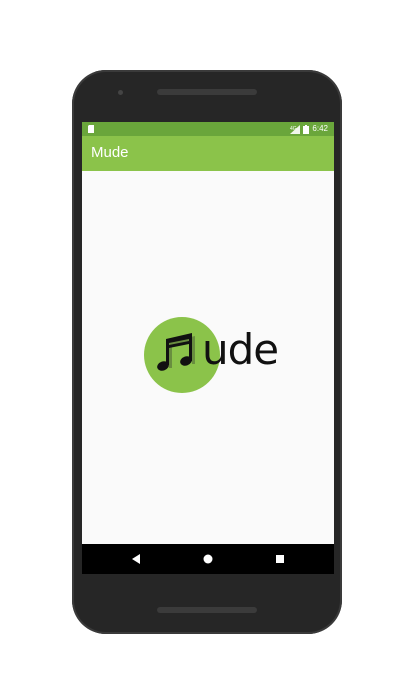 This screenshot has height=696, width=418. I want to click on back-button, so click(136, 559).